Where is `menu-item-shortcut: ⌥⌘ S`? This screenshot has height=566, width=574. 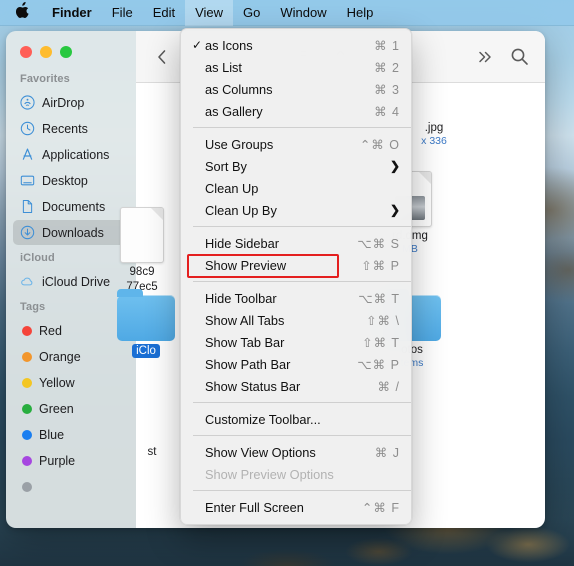
menu-item-shortcut: ⌥⌘ S is located at coordinates (378, 243).